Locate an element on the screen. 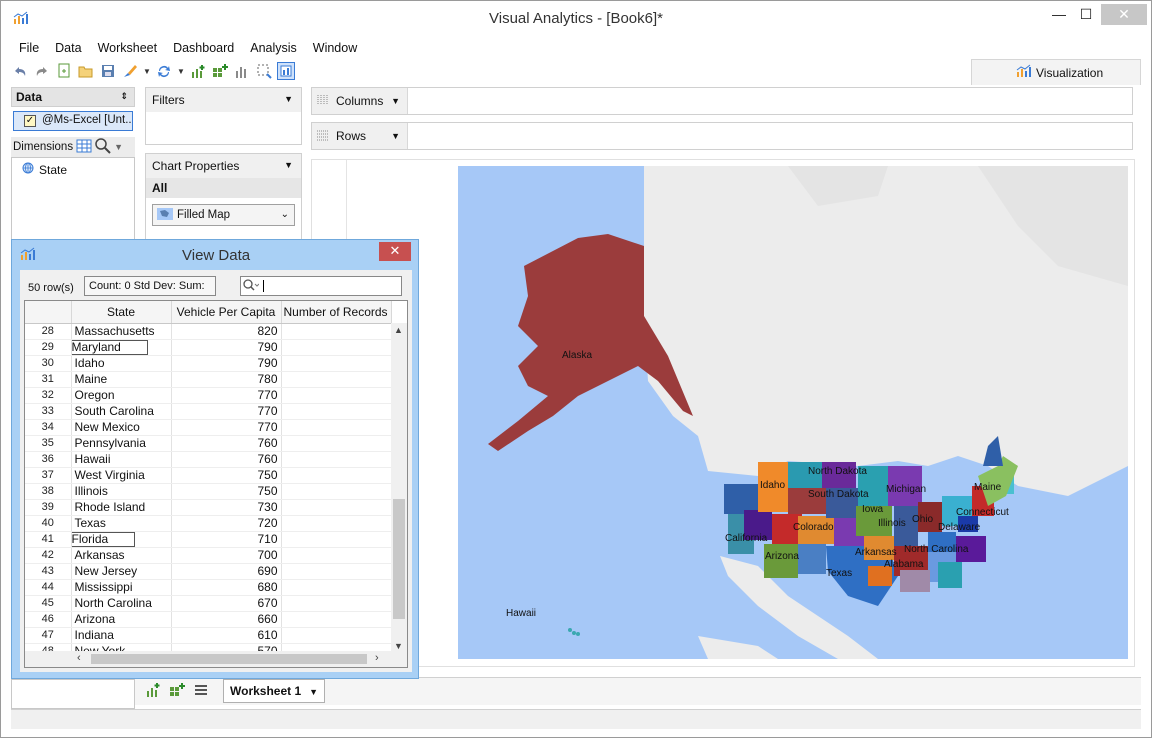 The image size is (1152, 738). cell-state: Maryland is located at coordinates (121, 347).